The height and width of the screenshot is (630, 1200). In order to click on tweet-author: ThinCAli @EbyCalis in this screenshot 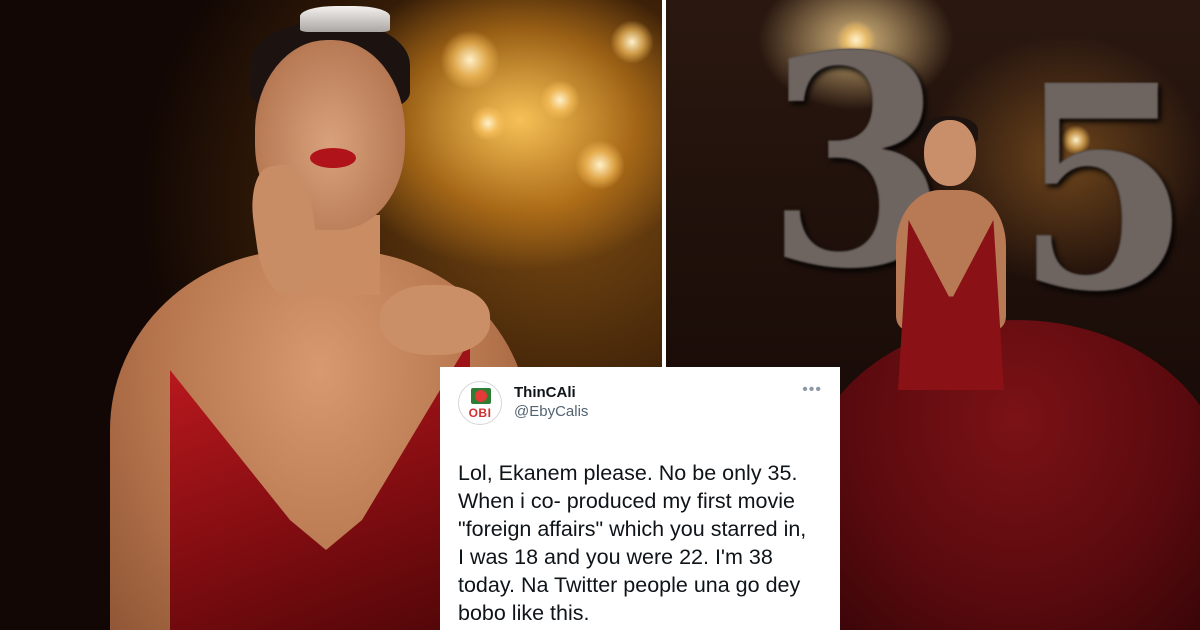, I will do `click(551, 401)`.